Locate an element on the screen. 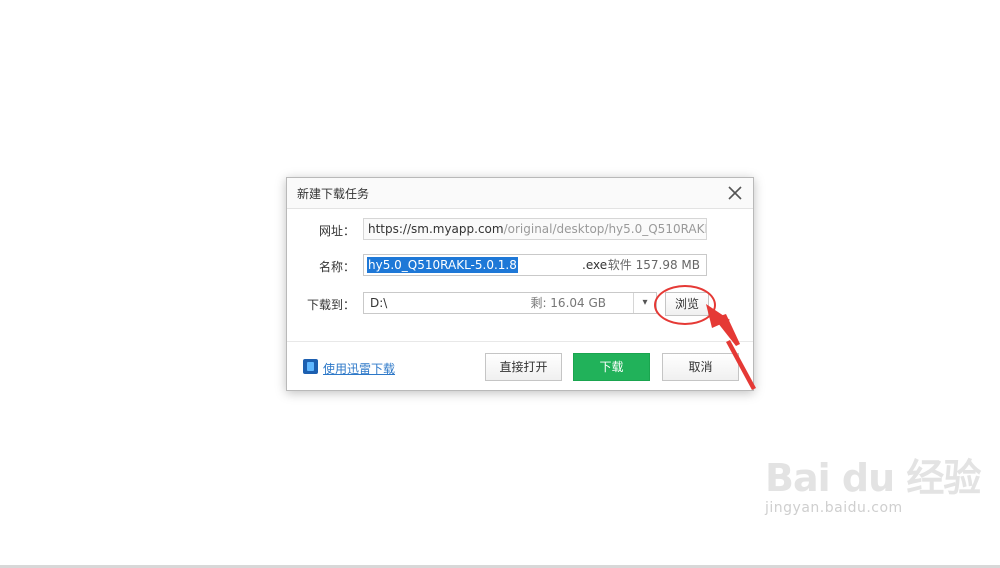 The height and width of the screenshot is (568, 1000). use-xunlei-link: 使用迅雷下载 is located at coordinates (349, 368).